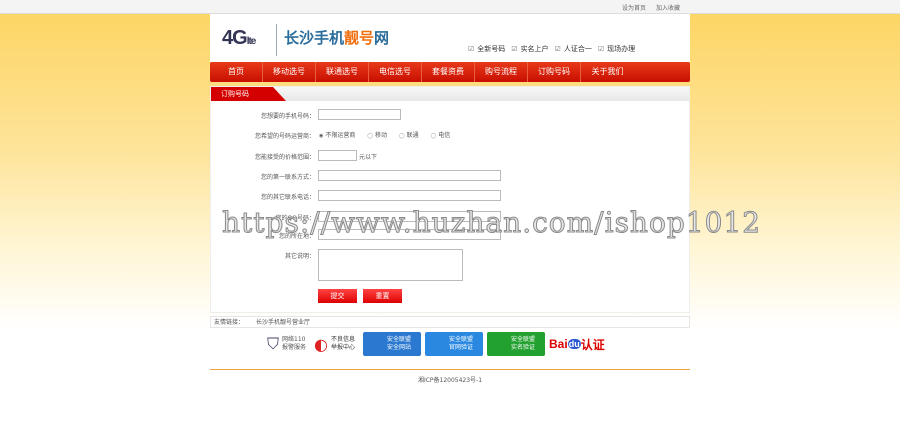  What do you see at coordinates (450, 379) in the screenshot?
I see `icp-number: 湘ICP备12005423号-1` at bounding box center [450, 379].